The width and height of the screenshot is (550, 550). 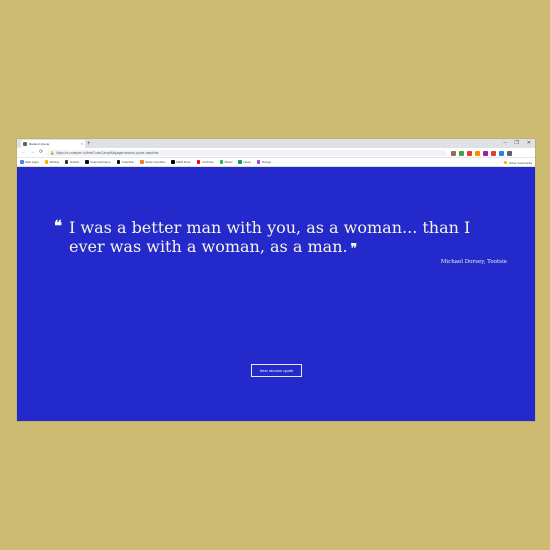 I want to click on bookmark-label: YouTube, so click(x=207, y=162).